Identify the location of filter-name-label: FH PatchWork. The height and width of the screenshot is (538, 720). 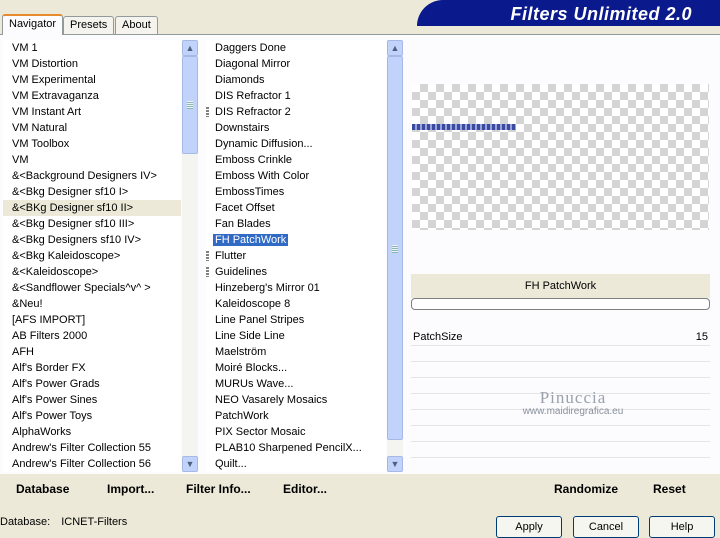
(560, 286).